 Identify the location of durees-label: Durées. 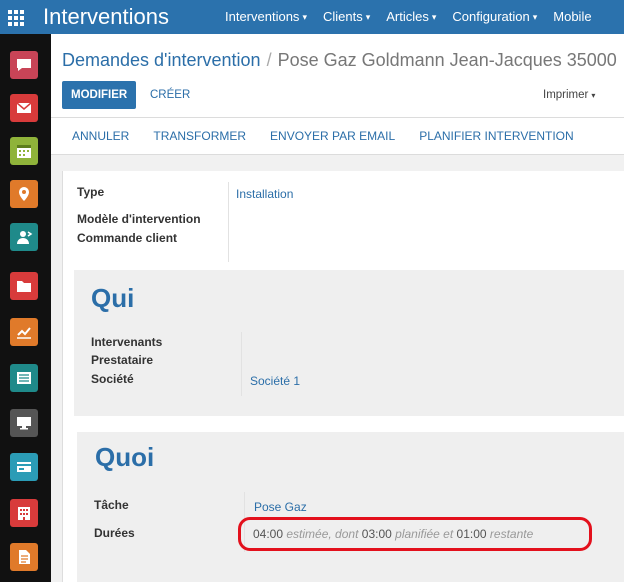
(114, 533).